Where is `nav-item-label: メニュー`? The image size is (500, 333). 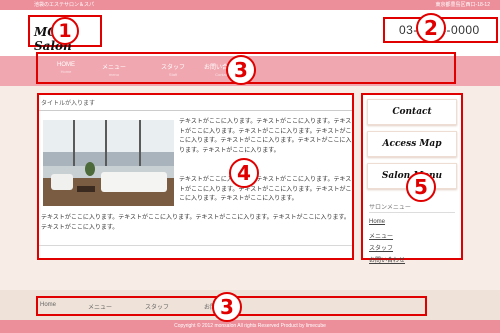 nav-item-label: メニュー is located at coordinates (113, 68).